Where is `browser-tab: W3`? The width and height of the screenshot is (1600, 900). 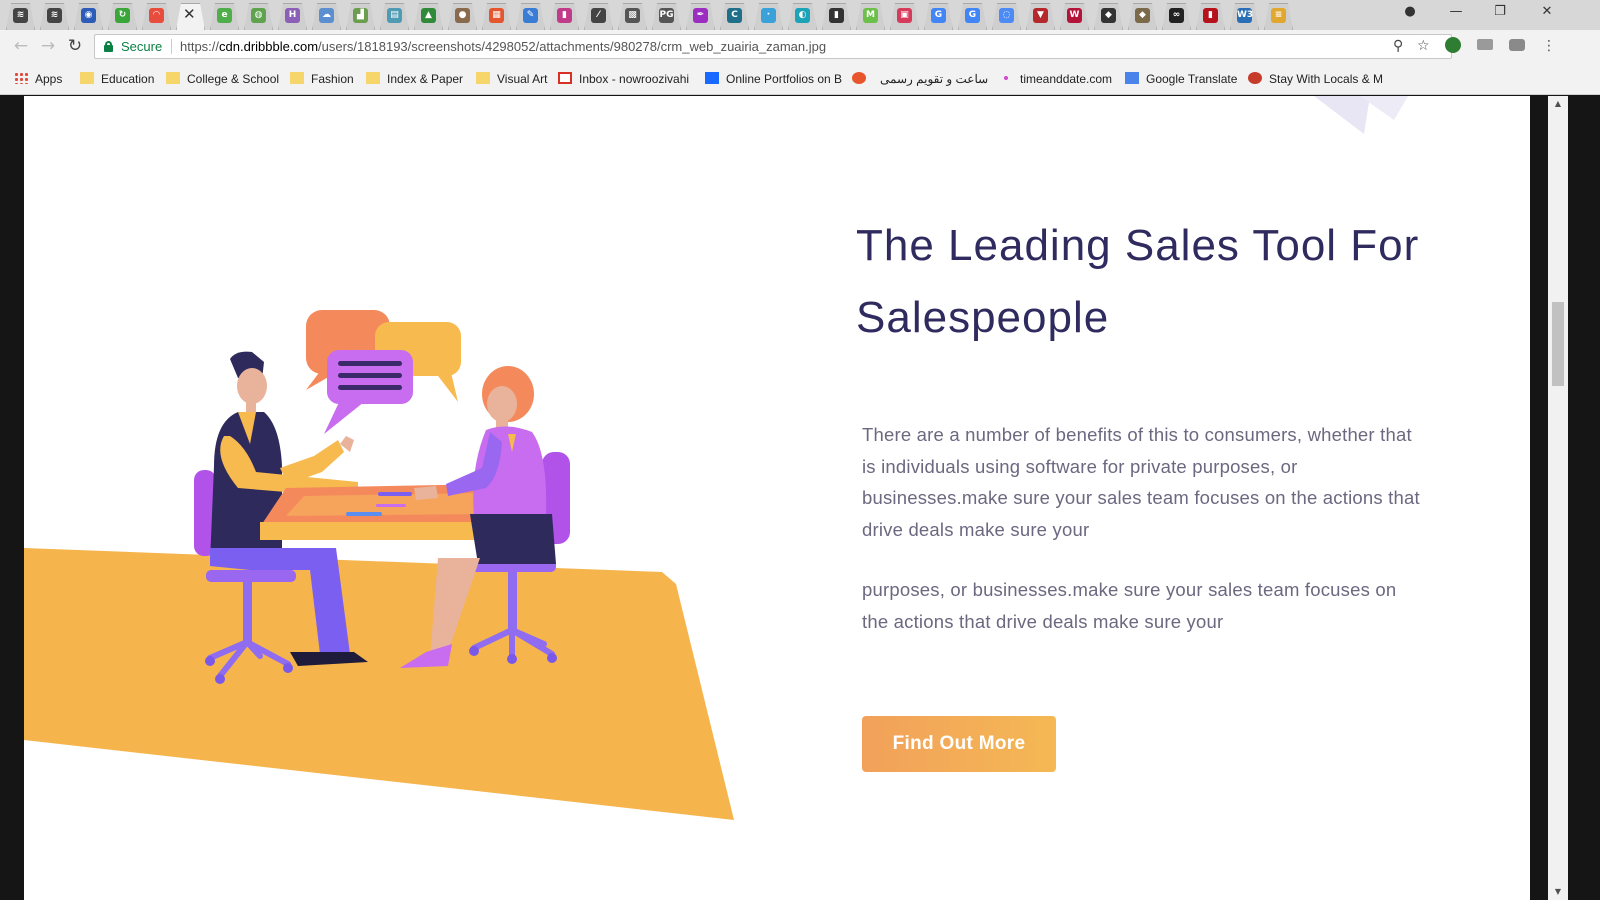
browser-tab: W3 is located at coordinates (1244, 16).